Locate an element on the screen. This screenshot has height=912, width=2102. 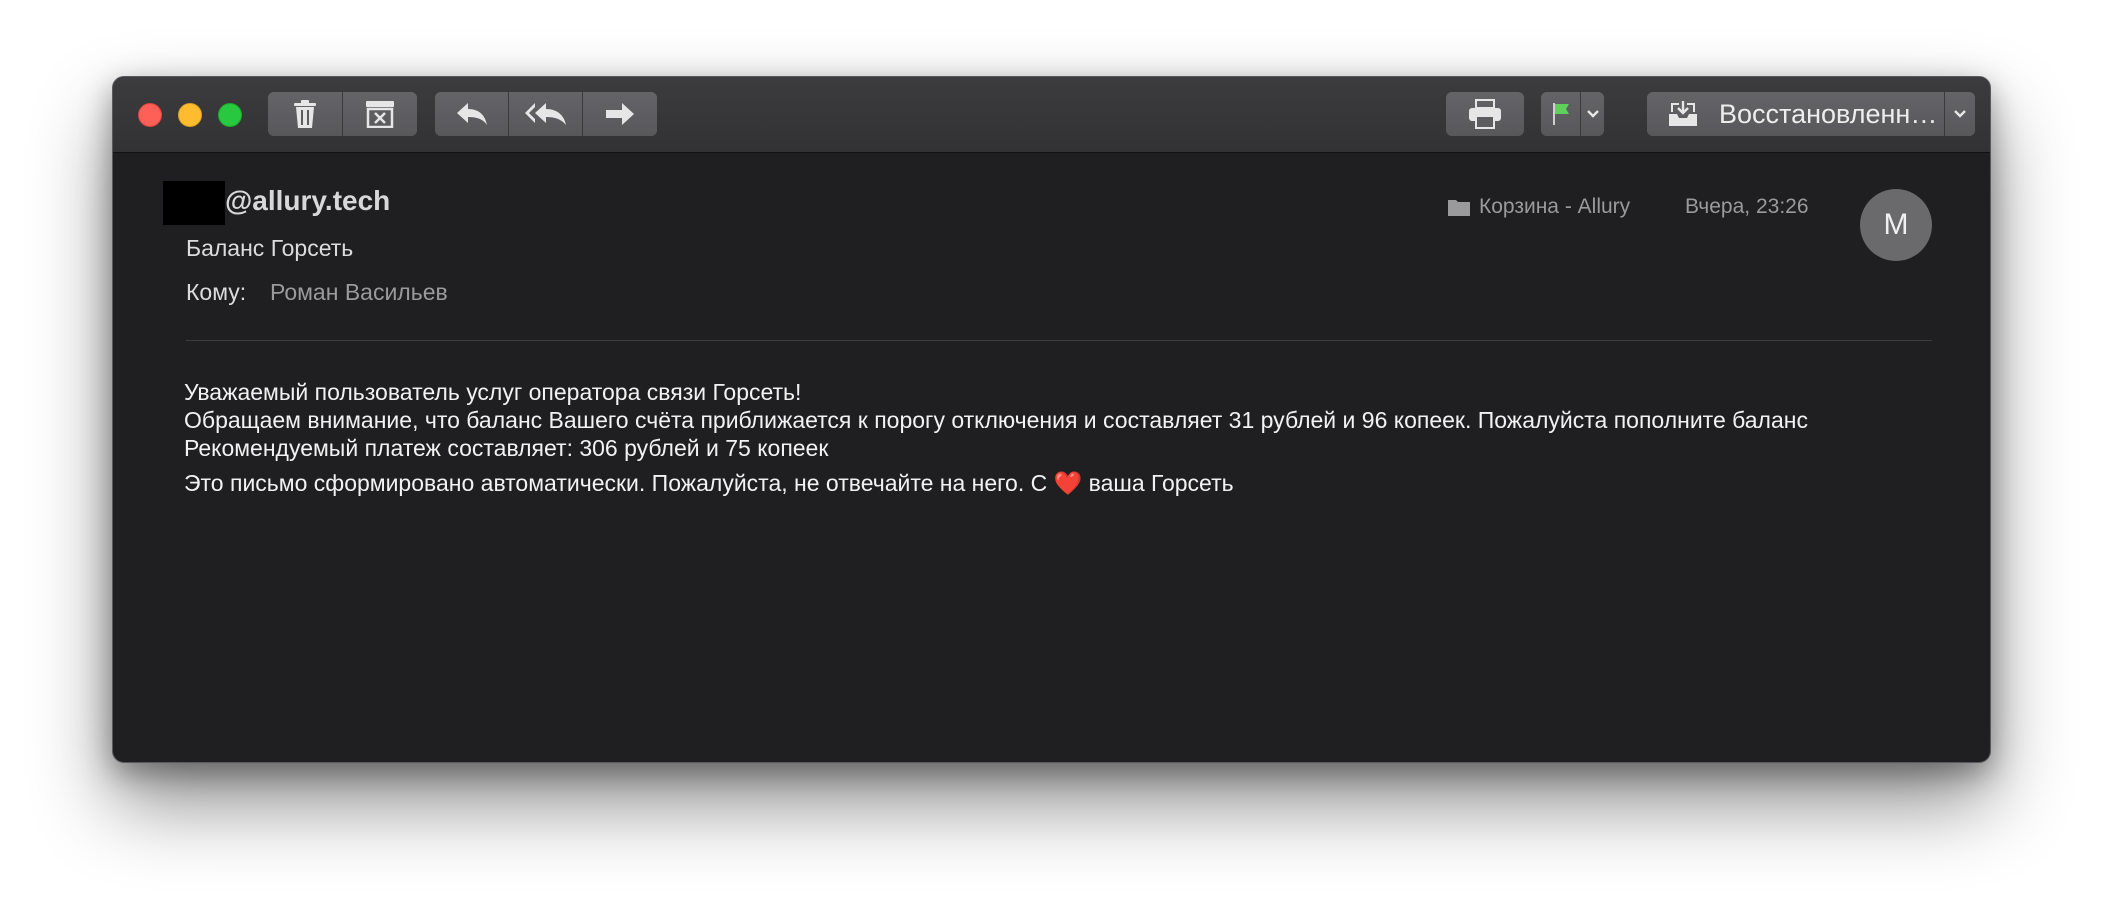
print-group is located at coordinates (1485, 114).